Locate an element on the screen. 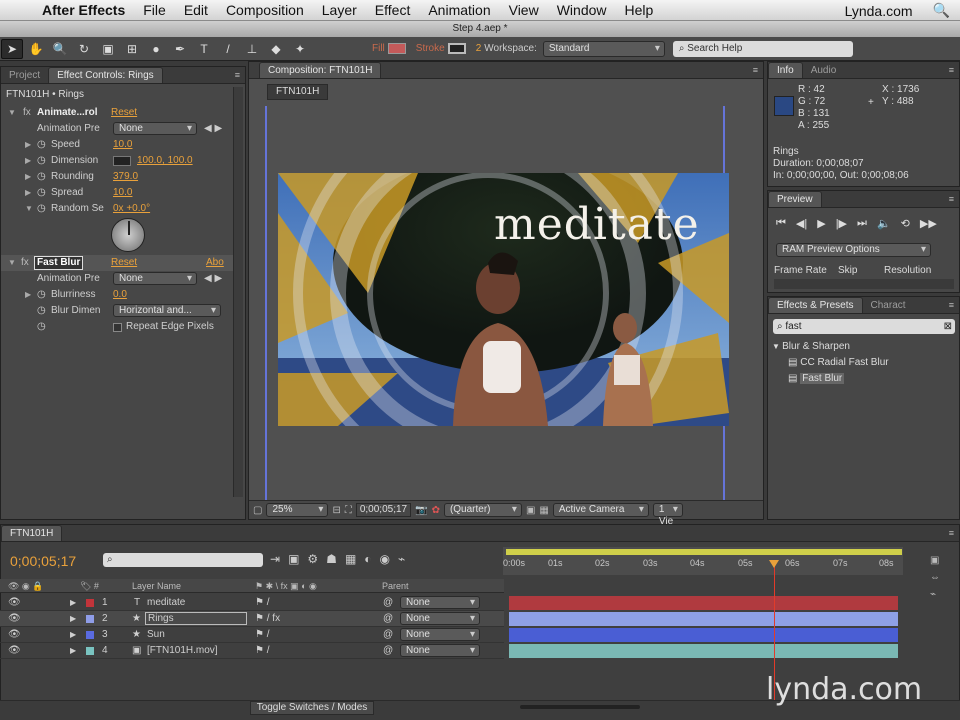 This screenshot has width=960, height=720. category-blur-sharpen: ▼ Blur & Sharpen is located at coordinates (811, 346).